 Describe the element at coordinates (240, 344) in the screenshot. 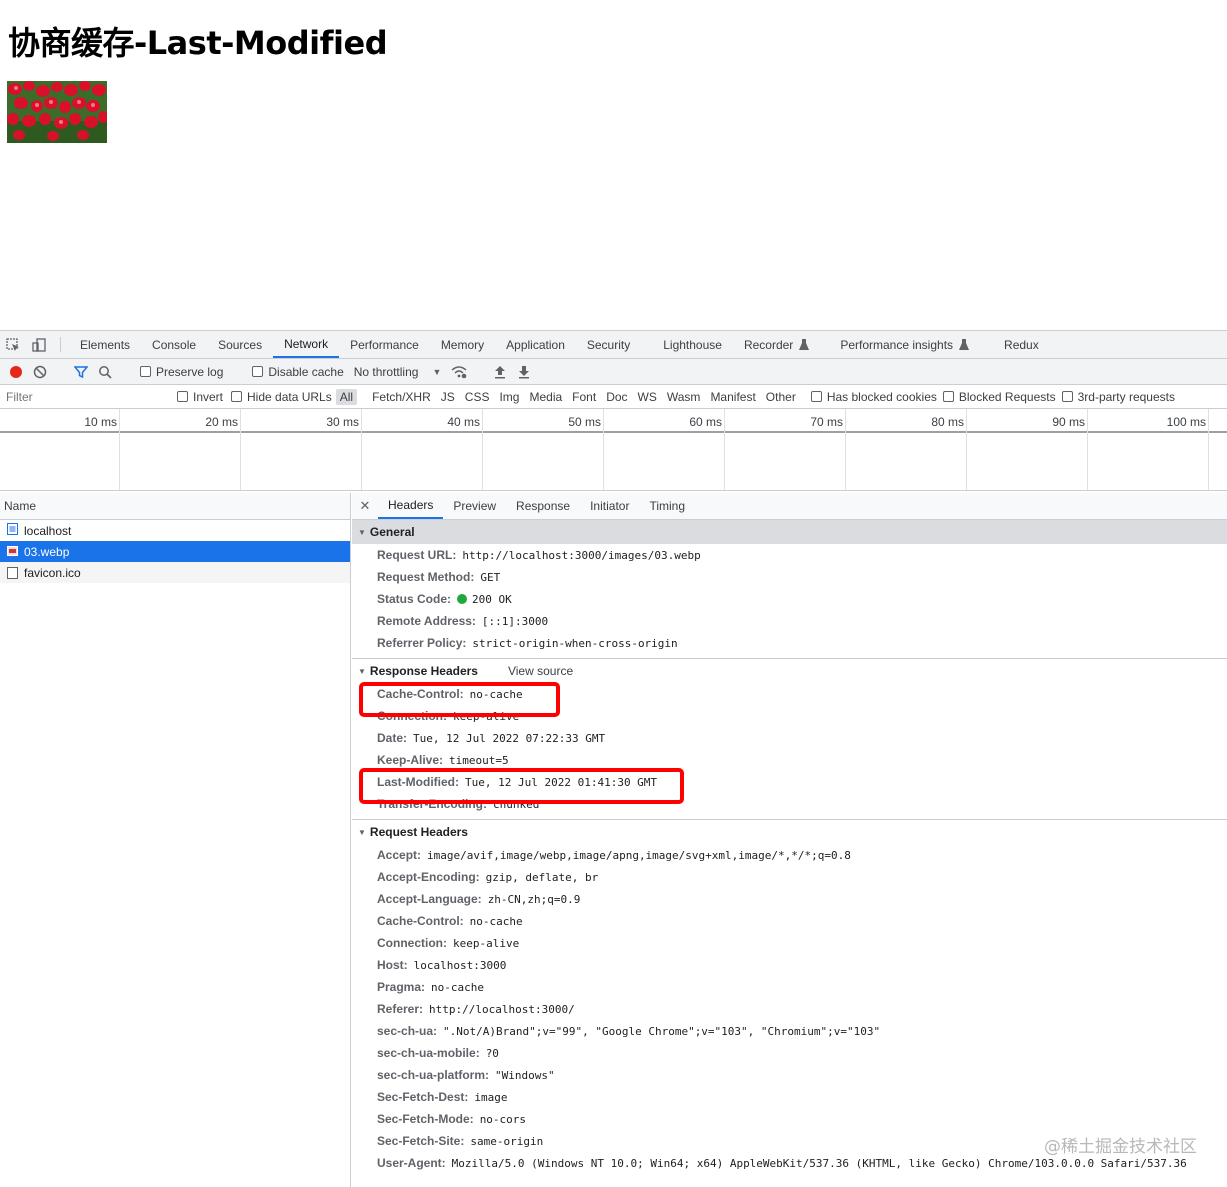

I see `tab-sources: Sources` at that location.